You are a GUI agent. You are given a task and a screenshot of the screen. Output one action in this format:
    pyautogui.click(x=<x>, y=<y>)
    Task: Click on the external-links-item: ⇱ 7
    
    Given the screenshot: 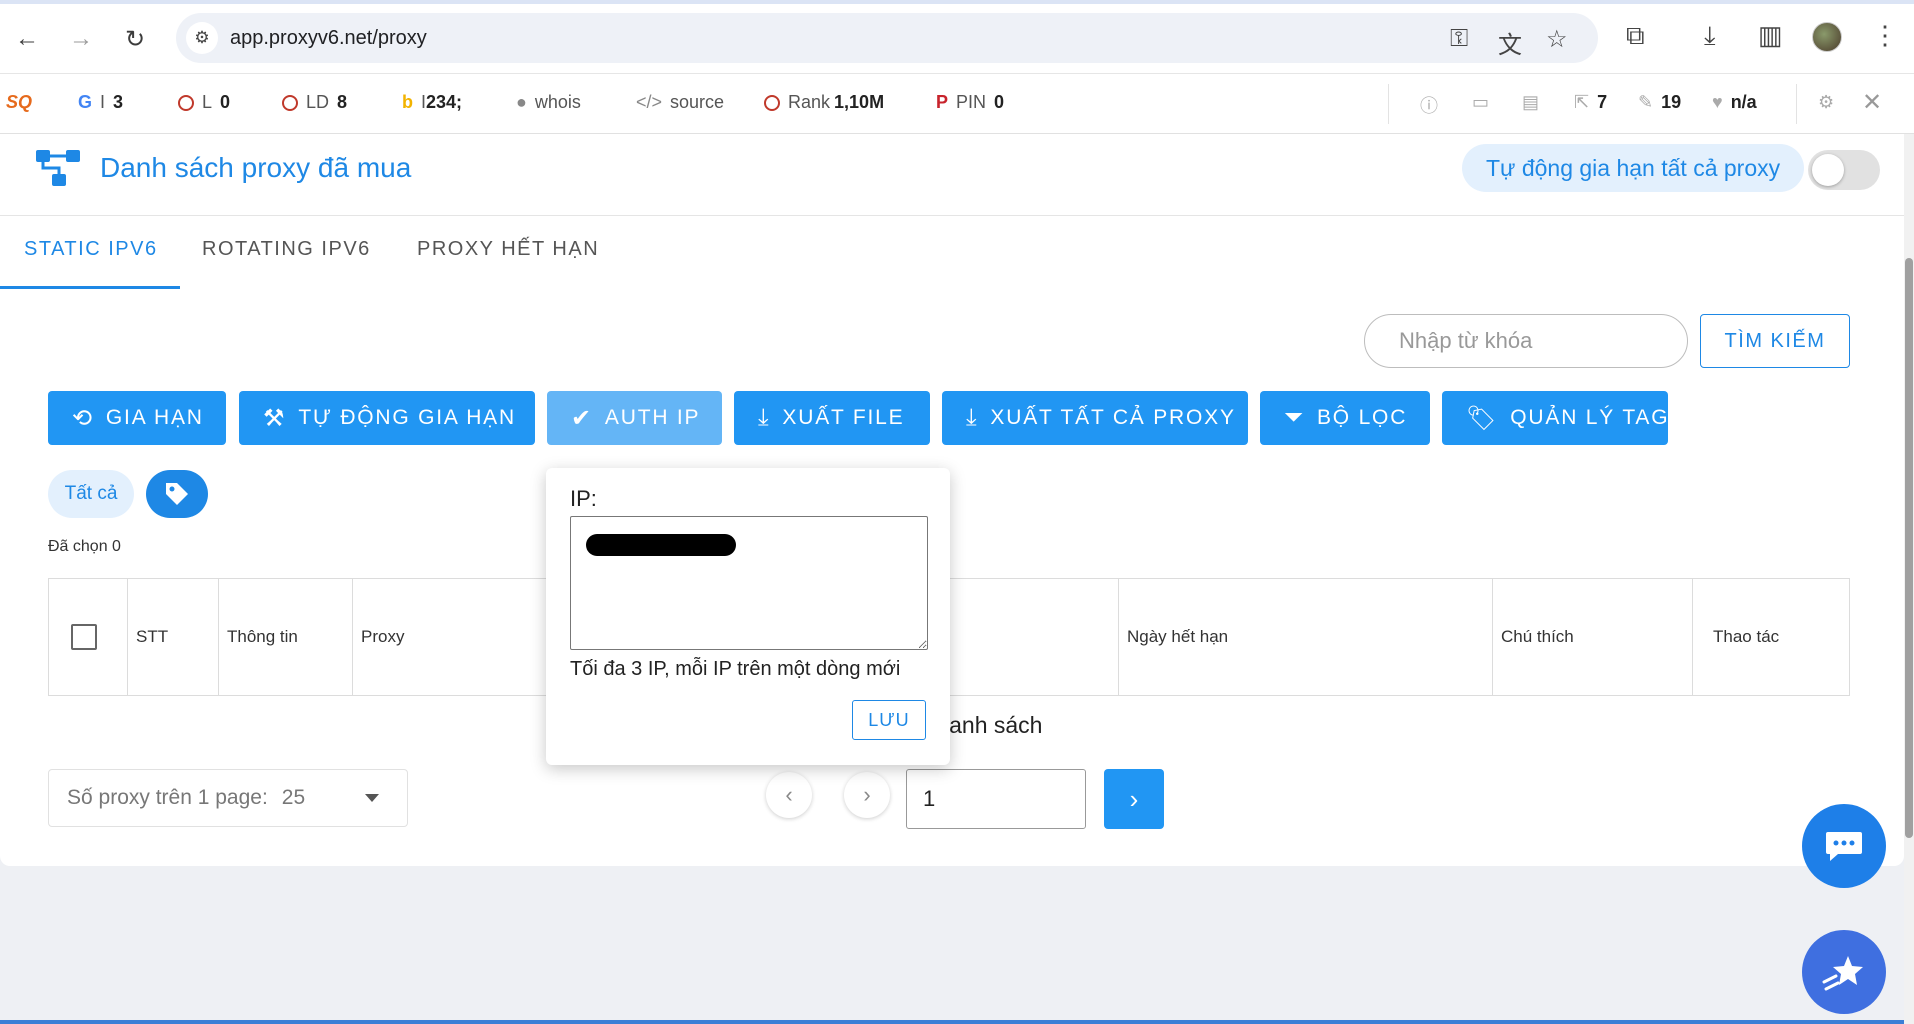 What is the action you would take?
    pyautogui.click(x=1590, y=102)
    